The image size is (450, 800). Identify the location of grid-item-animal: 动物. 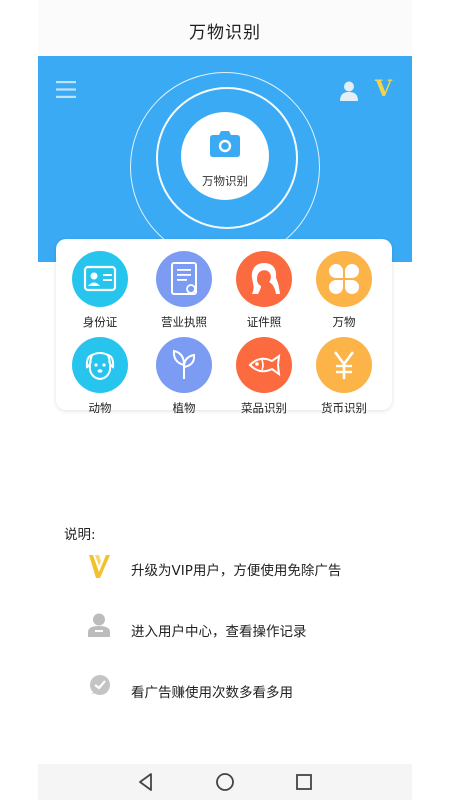
(100, 377).